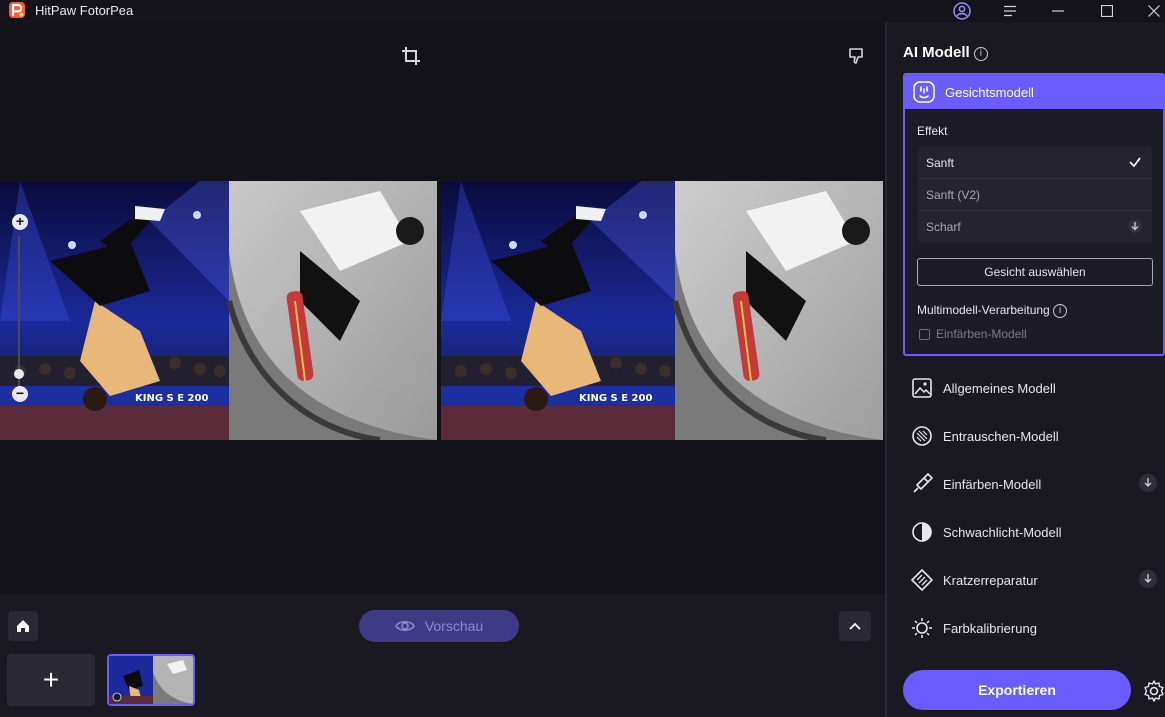  What do you see at coordinates (1107, 11) in the screenshot?
I see `maximize-icon` at bounding box center [1107, 11].